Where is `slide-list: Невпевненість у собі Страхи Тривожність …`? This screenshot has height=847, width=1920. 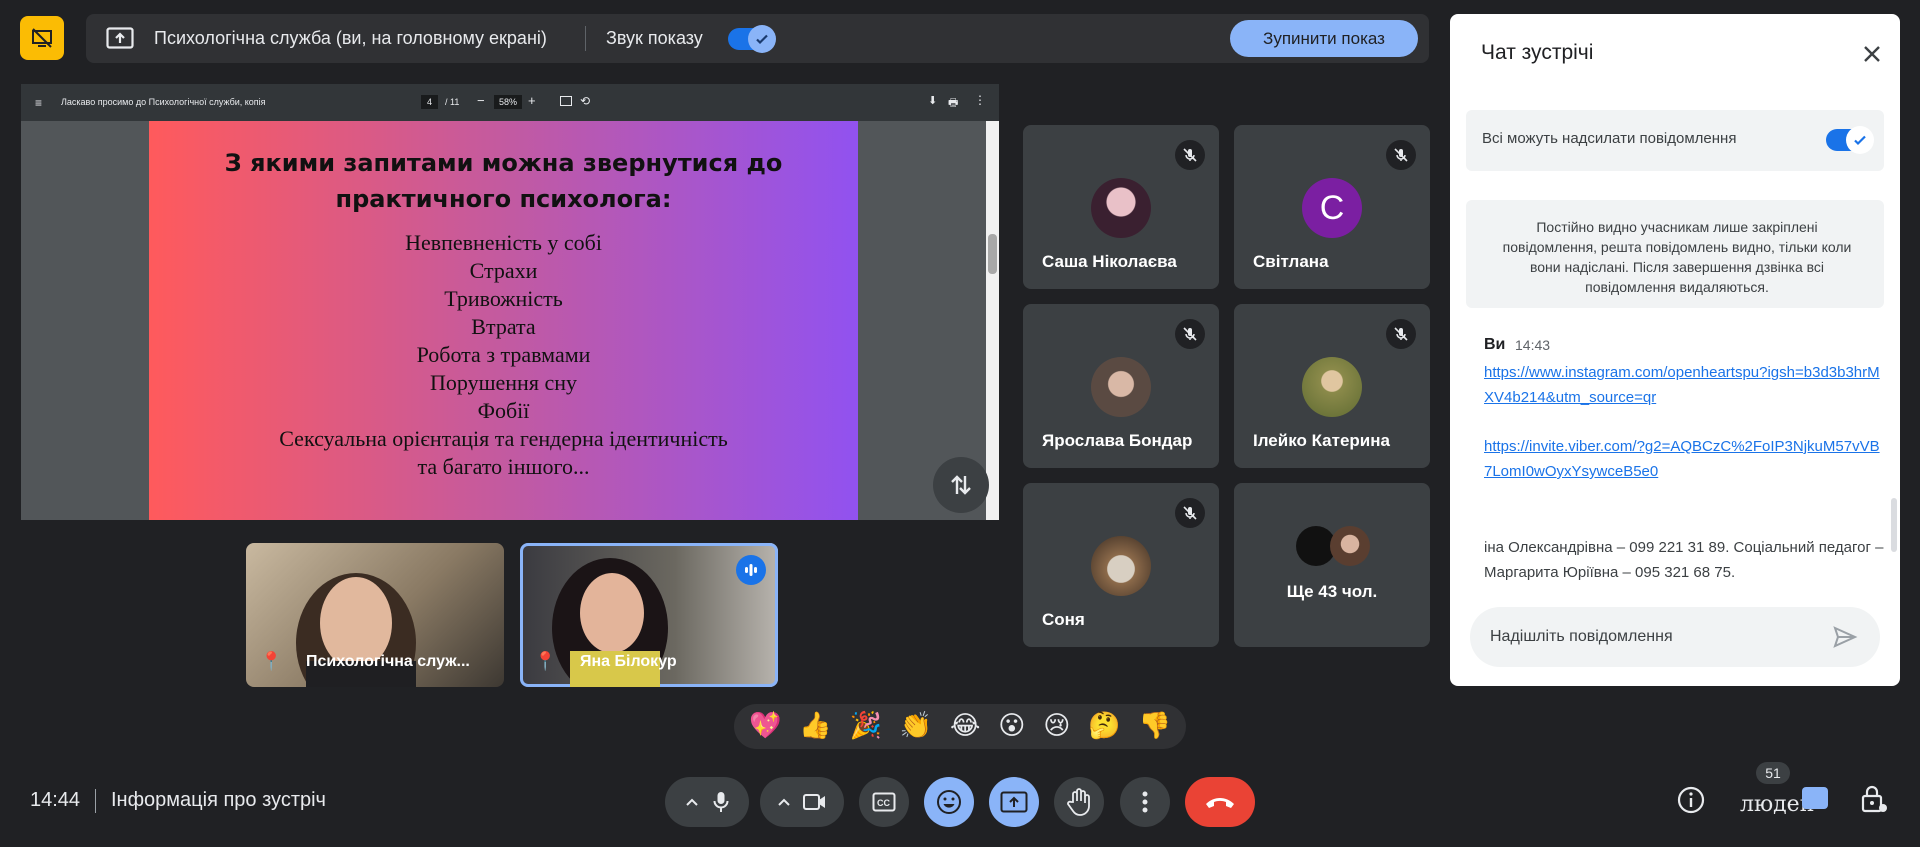 slide-list: Невпевненість у собі Страхи Тривожність … is located at coordinates (503, 355).